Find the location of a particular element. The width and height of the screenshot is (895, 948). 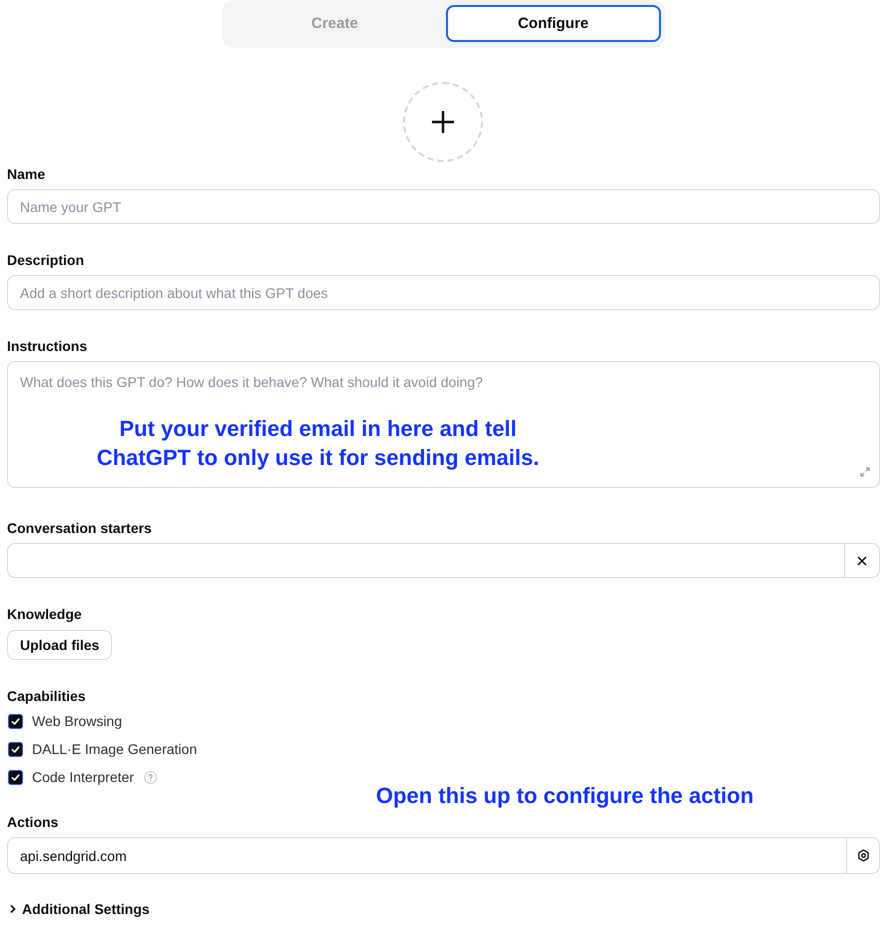

description-input: Add a short description about what this GPT does is located at coordinates (443, 292).